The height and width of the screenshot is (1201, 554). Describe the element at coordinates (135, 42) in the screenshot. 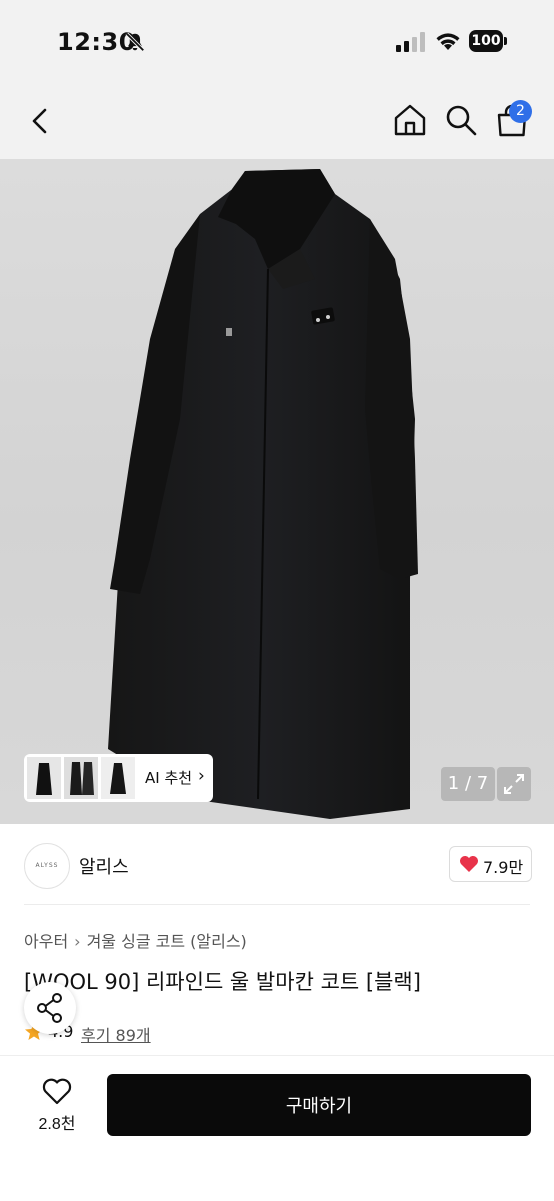

I see `bell-slash-icon` at that location.